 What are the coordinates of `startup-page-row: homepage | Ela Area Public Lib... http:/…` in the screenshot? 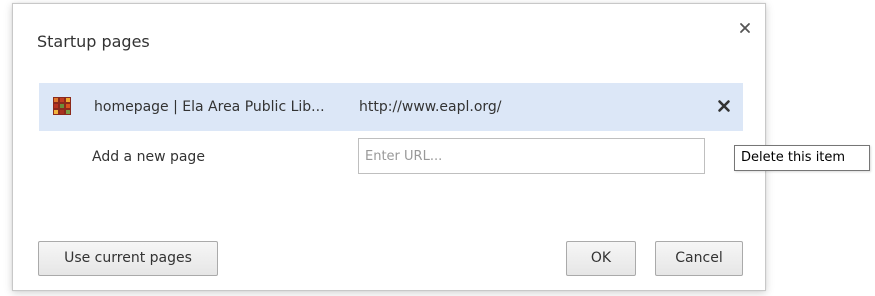 It's located at (391, 107).